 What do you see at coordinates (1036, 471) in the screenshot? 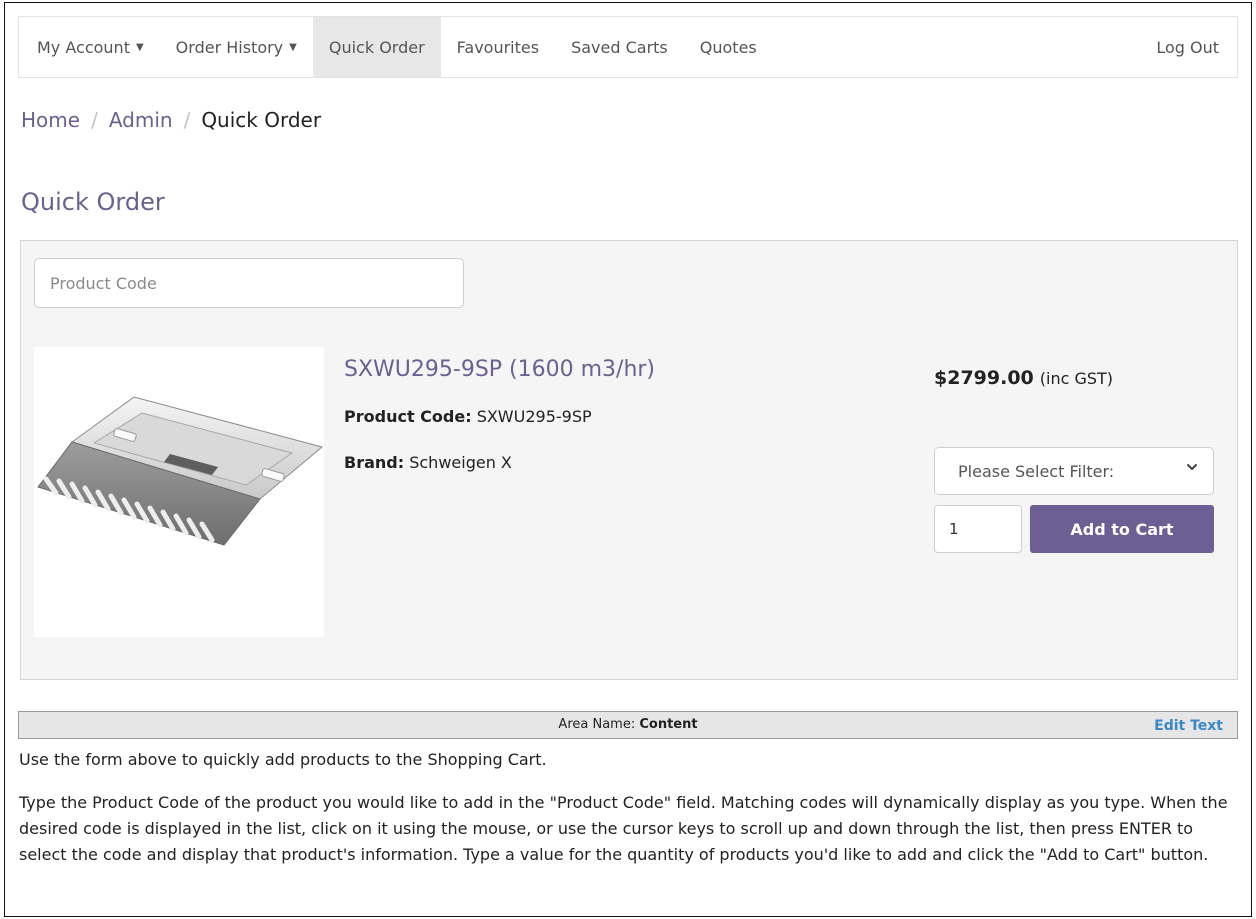
I see `filter-select-value: Please Select Filter:` at bounding box center [1036, 471].